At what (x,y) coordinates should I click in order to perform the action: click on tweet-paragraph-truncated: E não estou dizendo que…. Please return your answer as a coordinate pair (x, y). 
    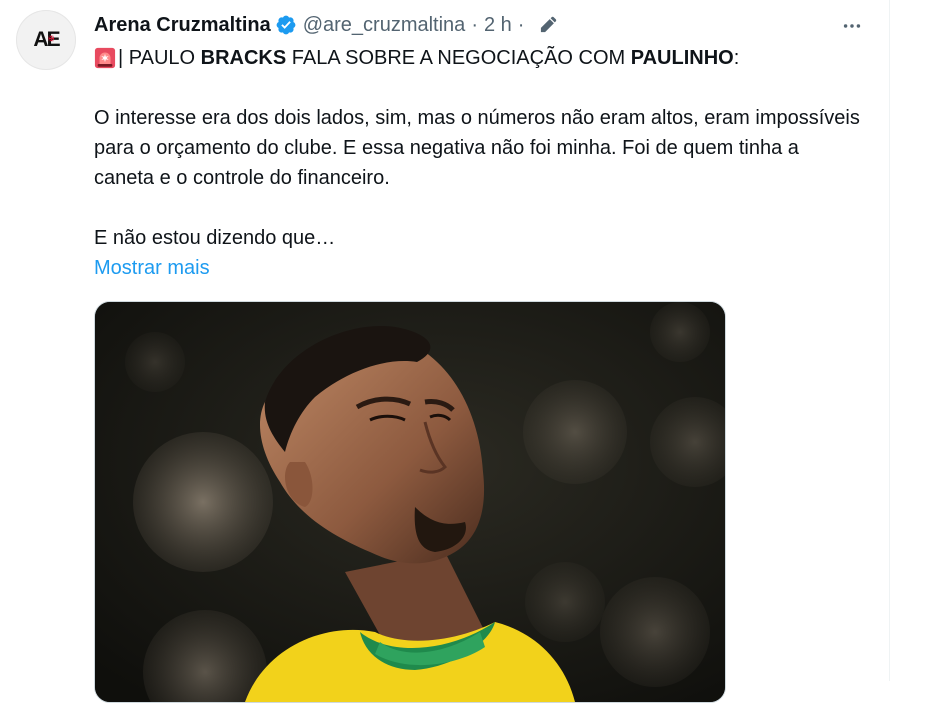
    Looking at the image, I should click on (215, 238).